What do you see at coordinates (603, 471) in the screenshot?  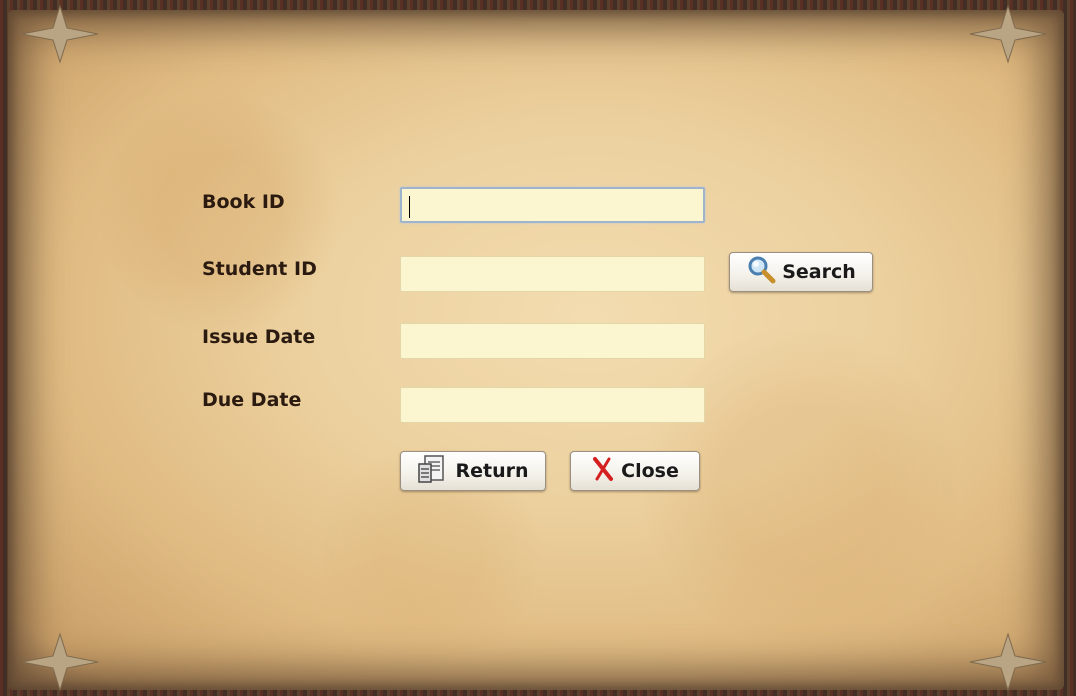 I see `red-x-icon` at bounding box center [603, 471].